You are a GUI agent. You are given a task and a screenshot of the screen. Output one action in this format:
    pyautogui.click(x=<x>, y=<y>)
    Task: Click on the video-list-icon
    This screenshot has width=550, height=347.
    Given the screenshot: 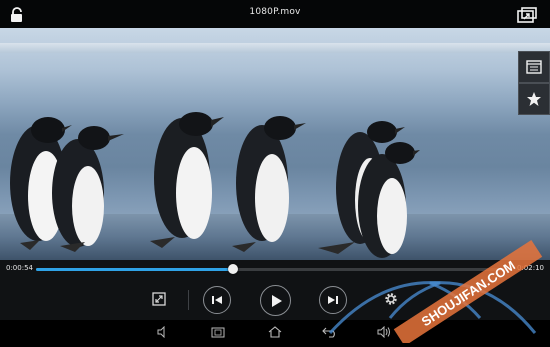 What is the action you would take?
    pyautogui.click(x=534, y=67)
    